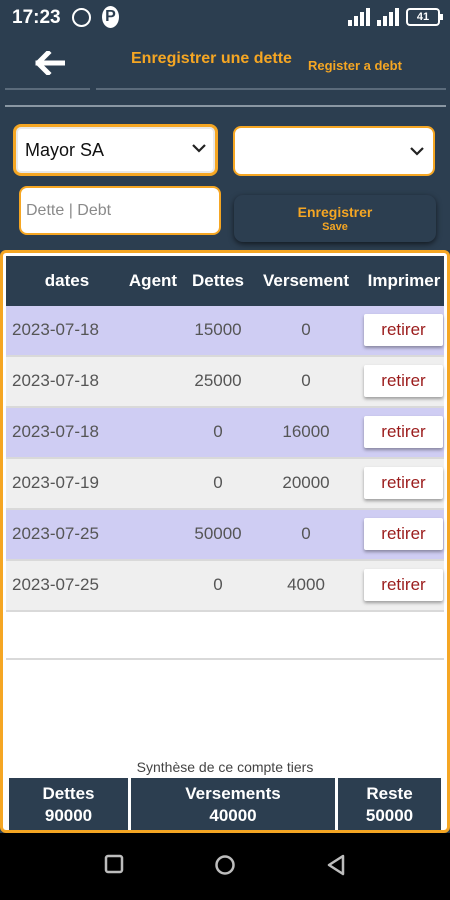 The width and height of the screenshot is (450, 900). What do you see at coordinates (36, 17) in the screenshot?
I see `status-time: 17:23` at bounding box center [36, 17].